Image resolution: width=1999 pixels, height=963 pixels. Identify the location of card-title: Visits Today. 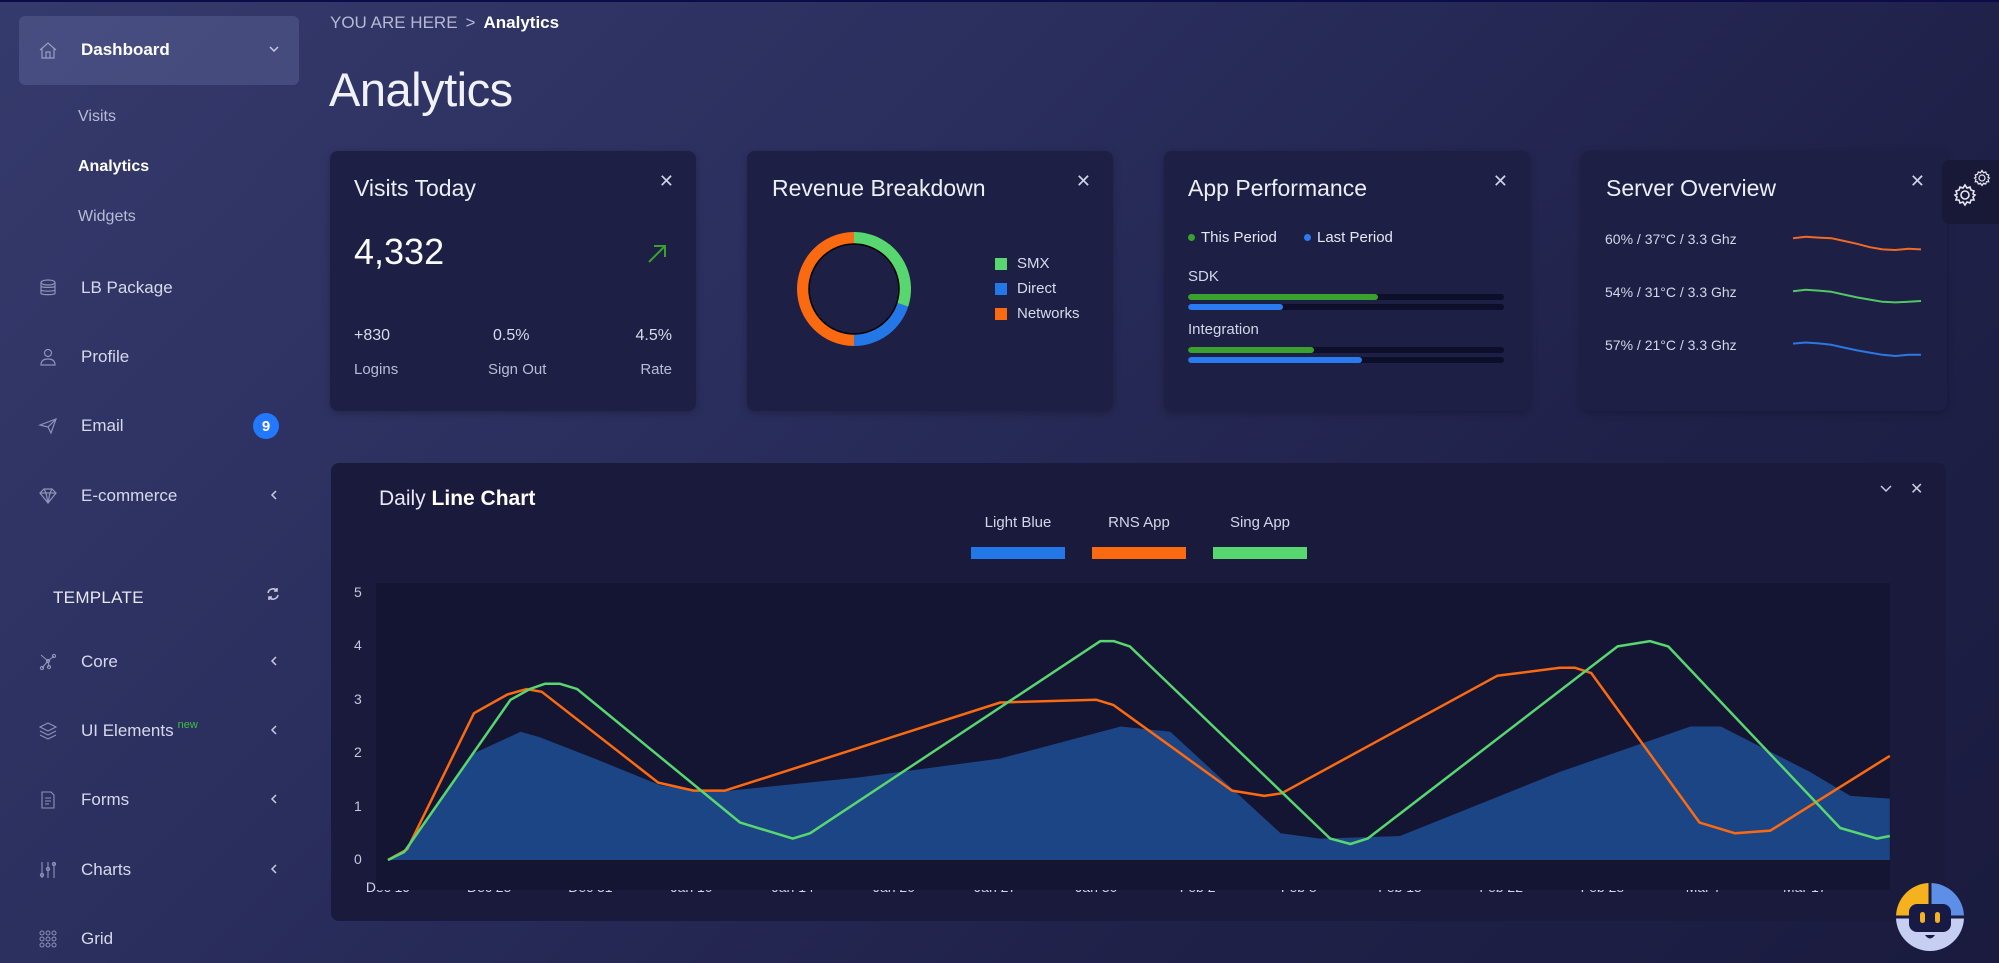
(415, 188).